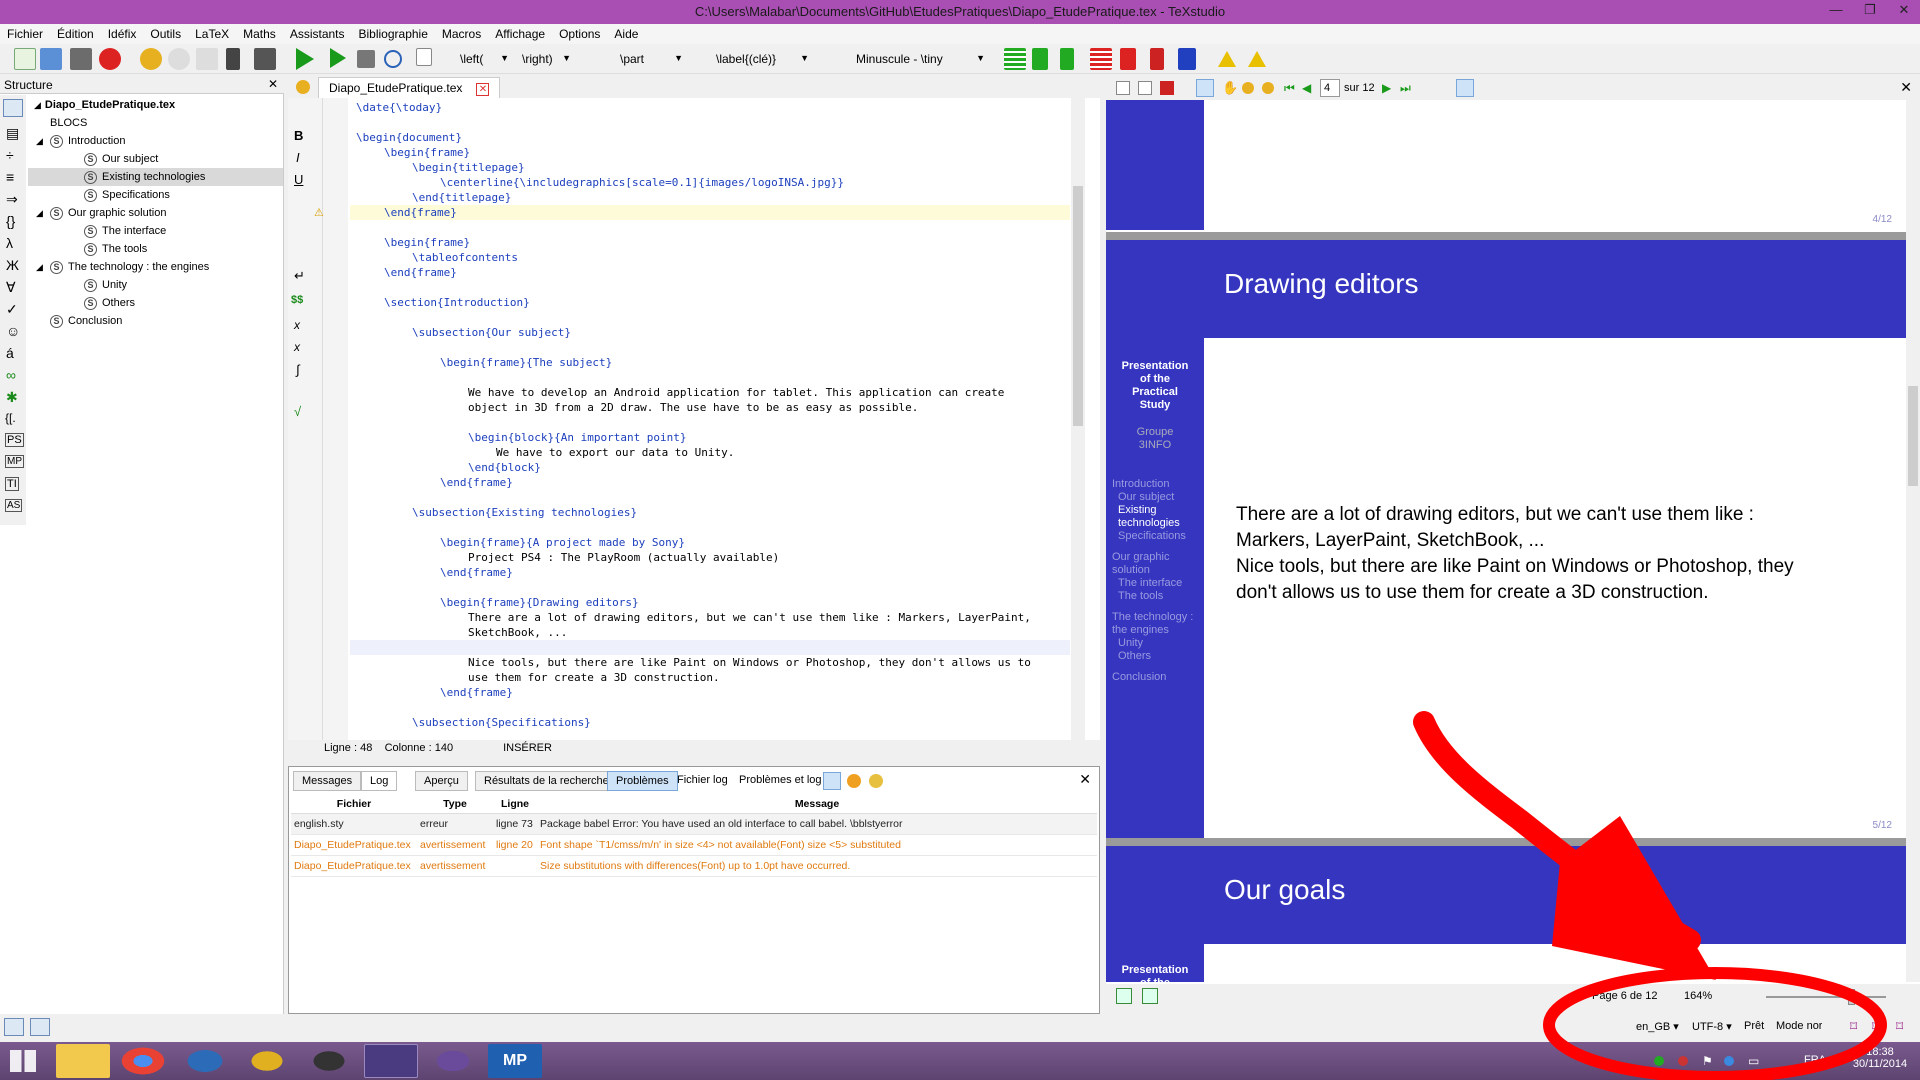 Image resolution: width=1920 pixels, height=1080 pixels. Describe the element at coordinates (1815, 1060) in the screenshot. I see `tray-language: FRA` at that location.